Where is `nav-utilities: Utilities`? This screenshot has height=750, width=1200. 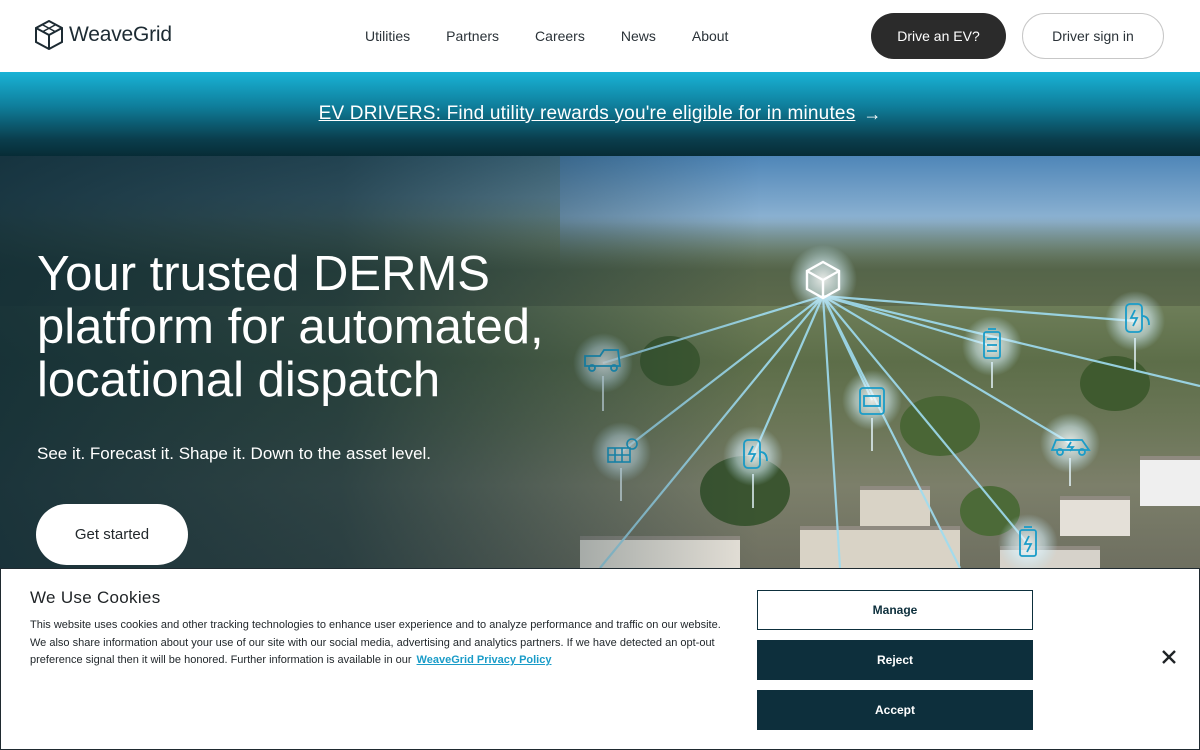 nav-utilities: Utilities is located at coordinates (387, 36).